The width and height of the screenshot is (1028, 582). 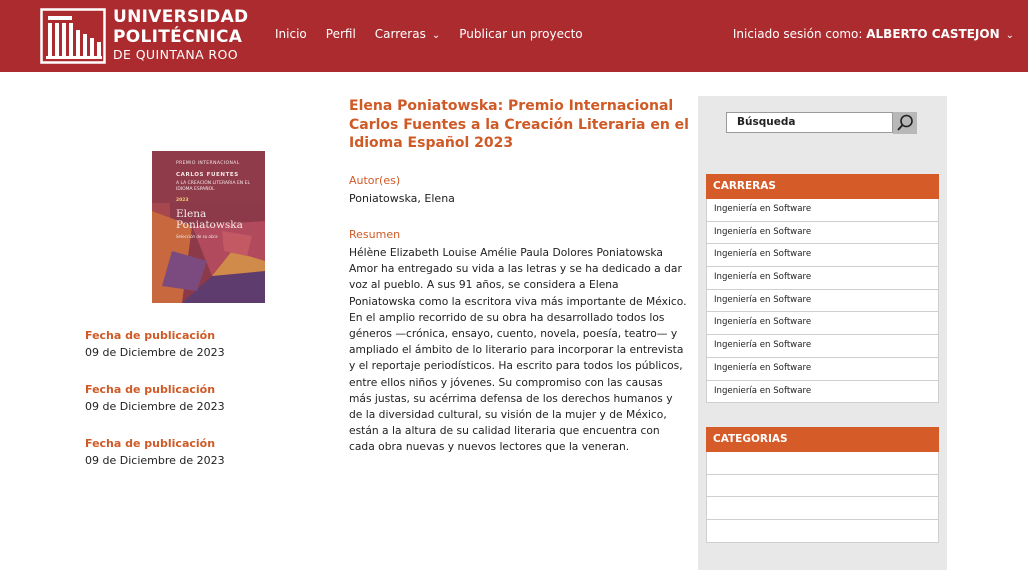 I want to click on cover-line-2: CARLOS FUENTES, so click(x=207, y=175).